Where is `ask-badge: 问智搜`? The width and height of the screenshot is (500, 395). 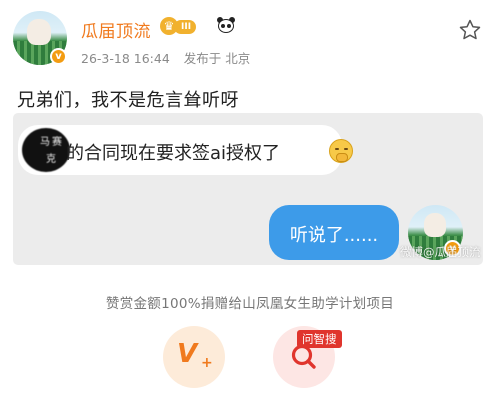 ask-badge: 问智搜 is located at coordinates (319, 339).